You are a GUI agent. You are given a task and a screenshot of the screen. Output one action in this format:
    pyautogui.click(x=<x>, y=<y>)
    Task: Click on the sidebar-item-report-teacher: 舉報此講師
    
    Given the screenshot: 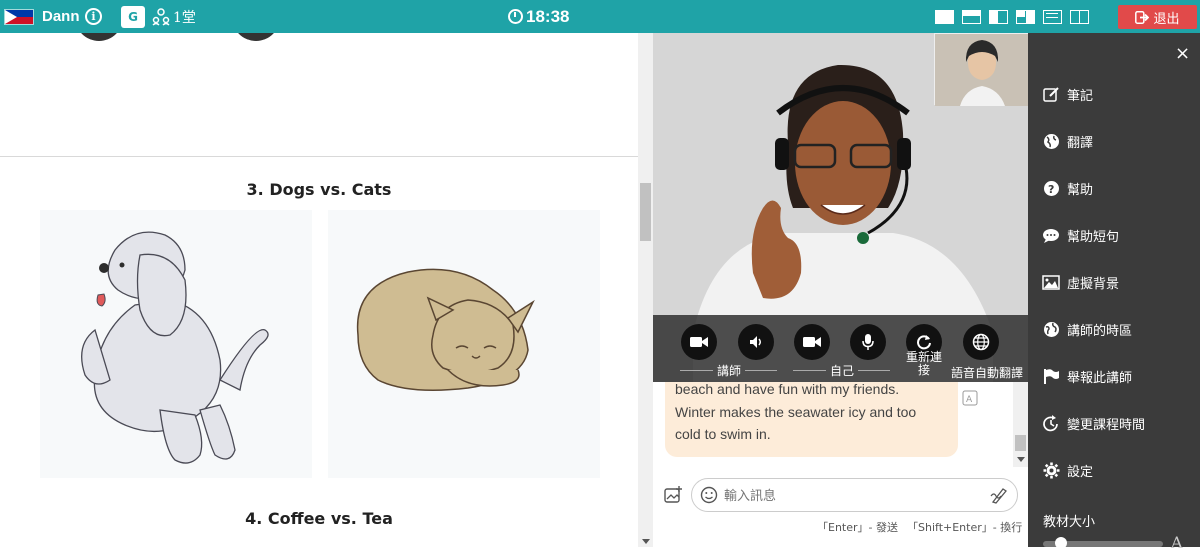 What is the action you would take?
    pyautogui.click(x=1087, y=376)
    